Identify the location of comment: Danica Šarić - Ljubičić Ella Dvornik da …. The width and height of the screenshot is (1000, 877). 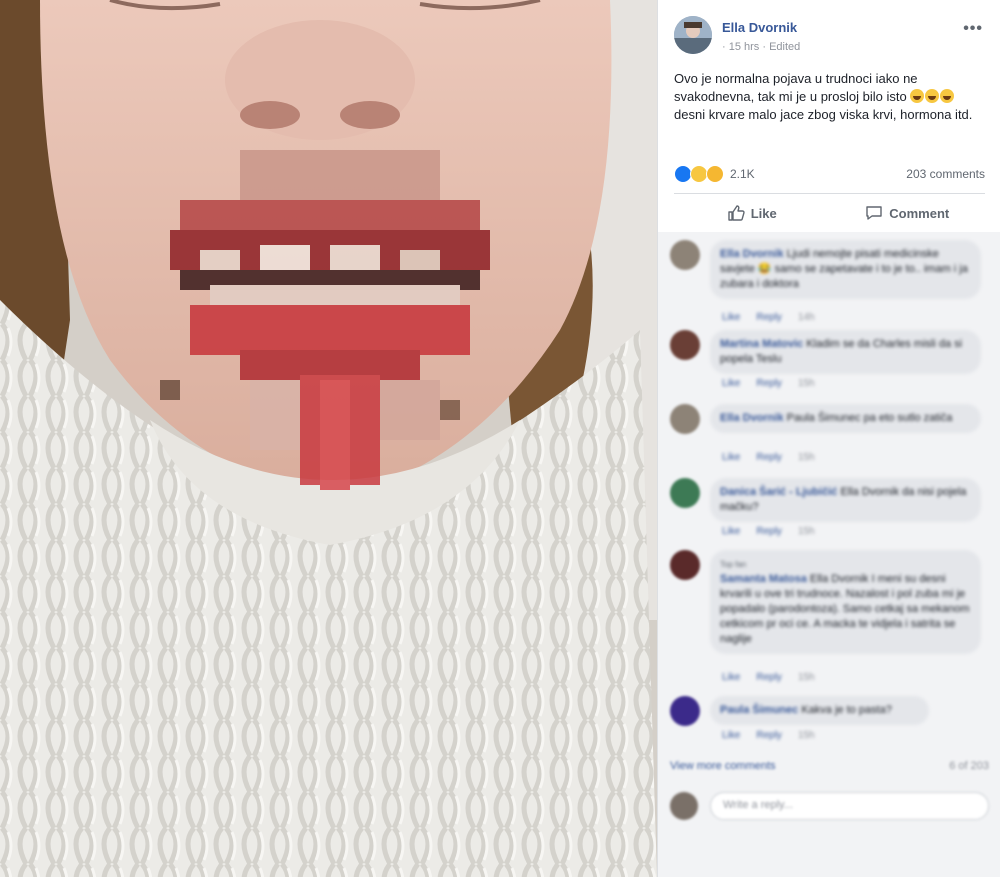
(829, 508).